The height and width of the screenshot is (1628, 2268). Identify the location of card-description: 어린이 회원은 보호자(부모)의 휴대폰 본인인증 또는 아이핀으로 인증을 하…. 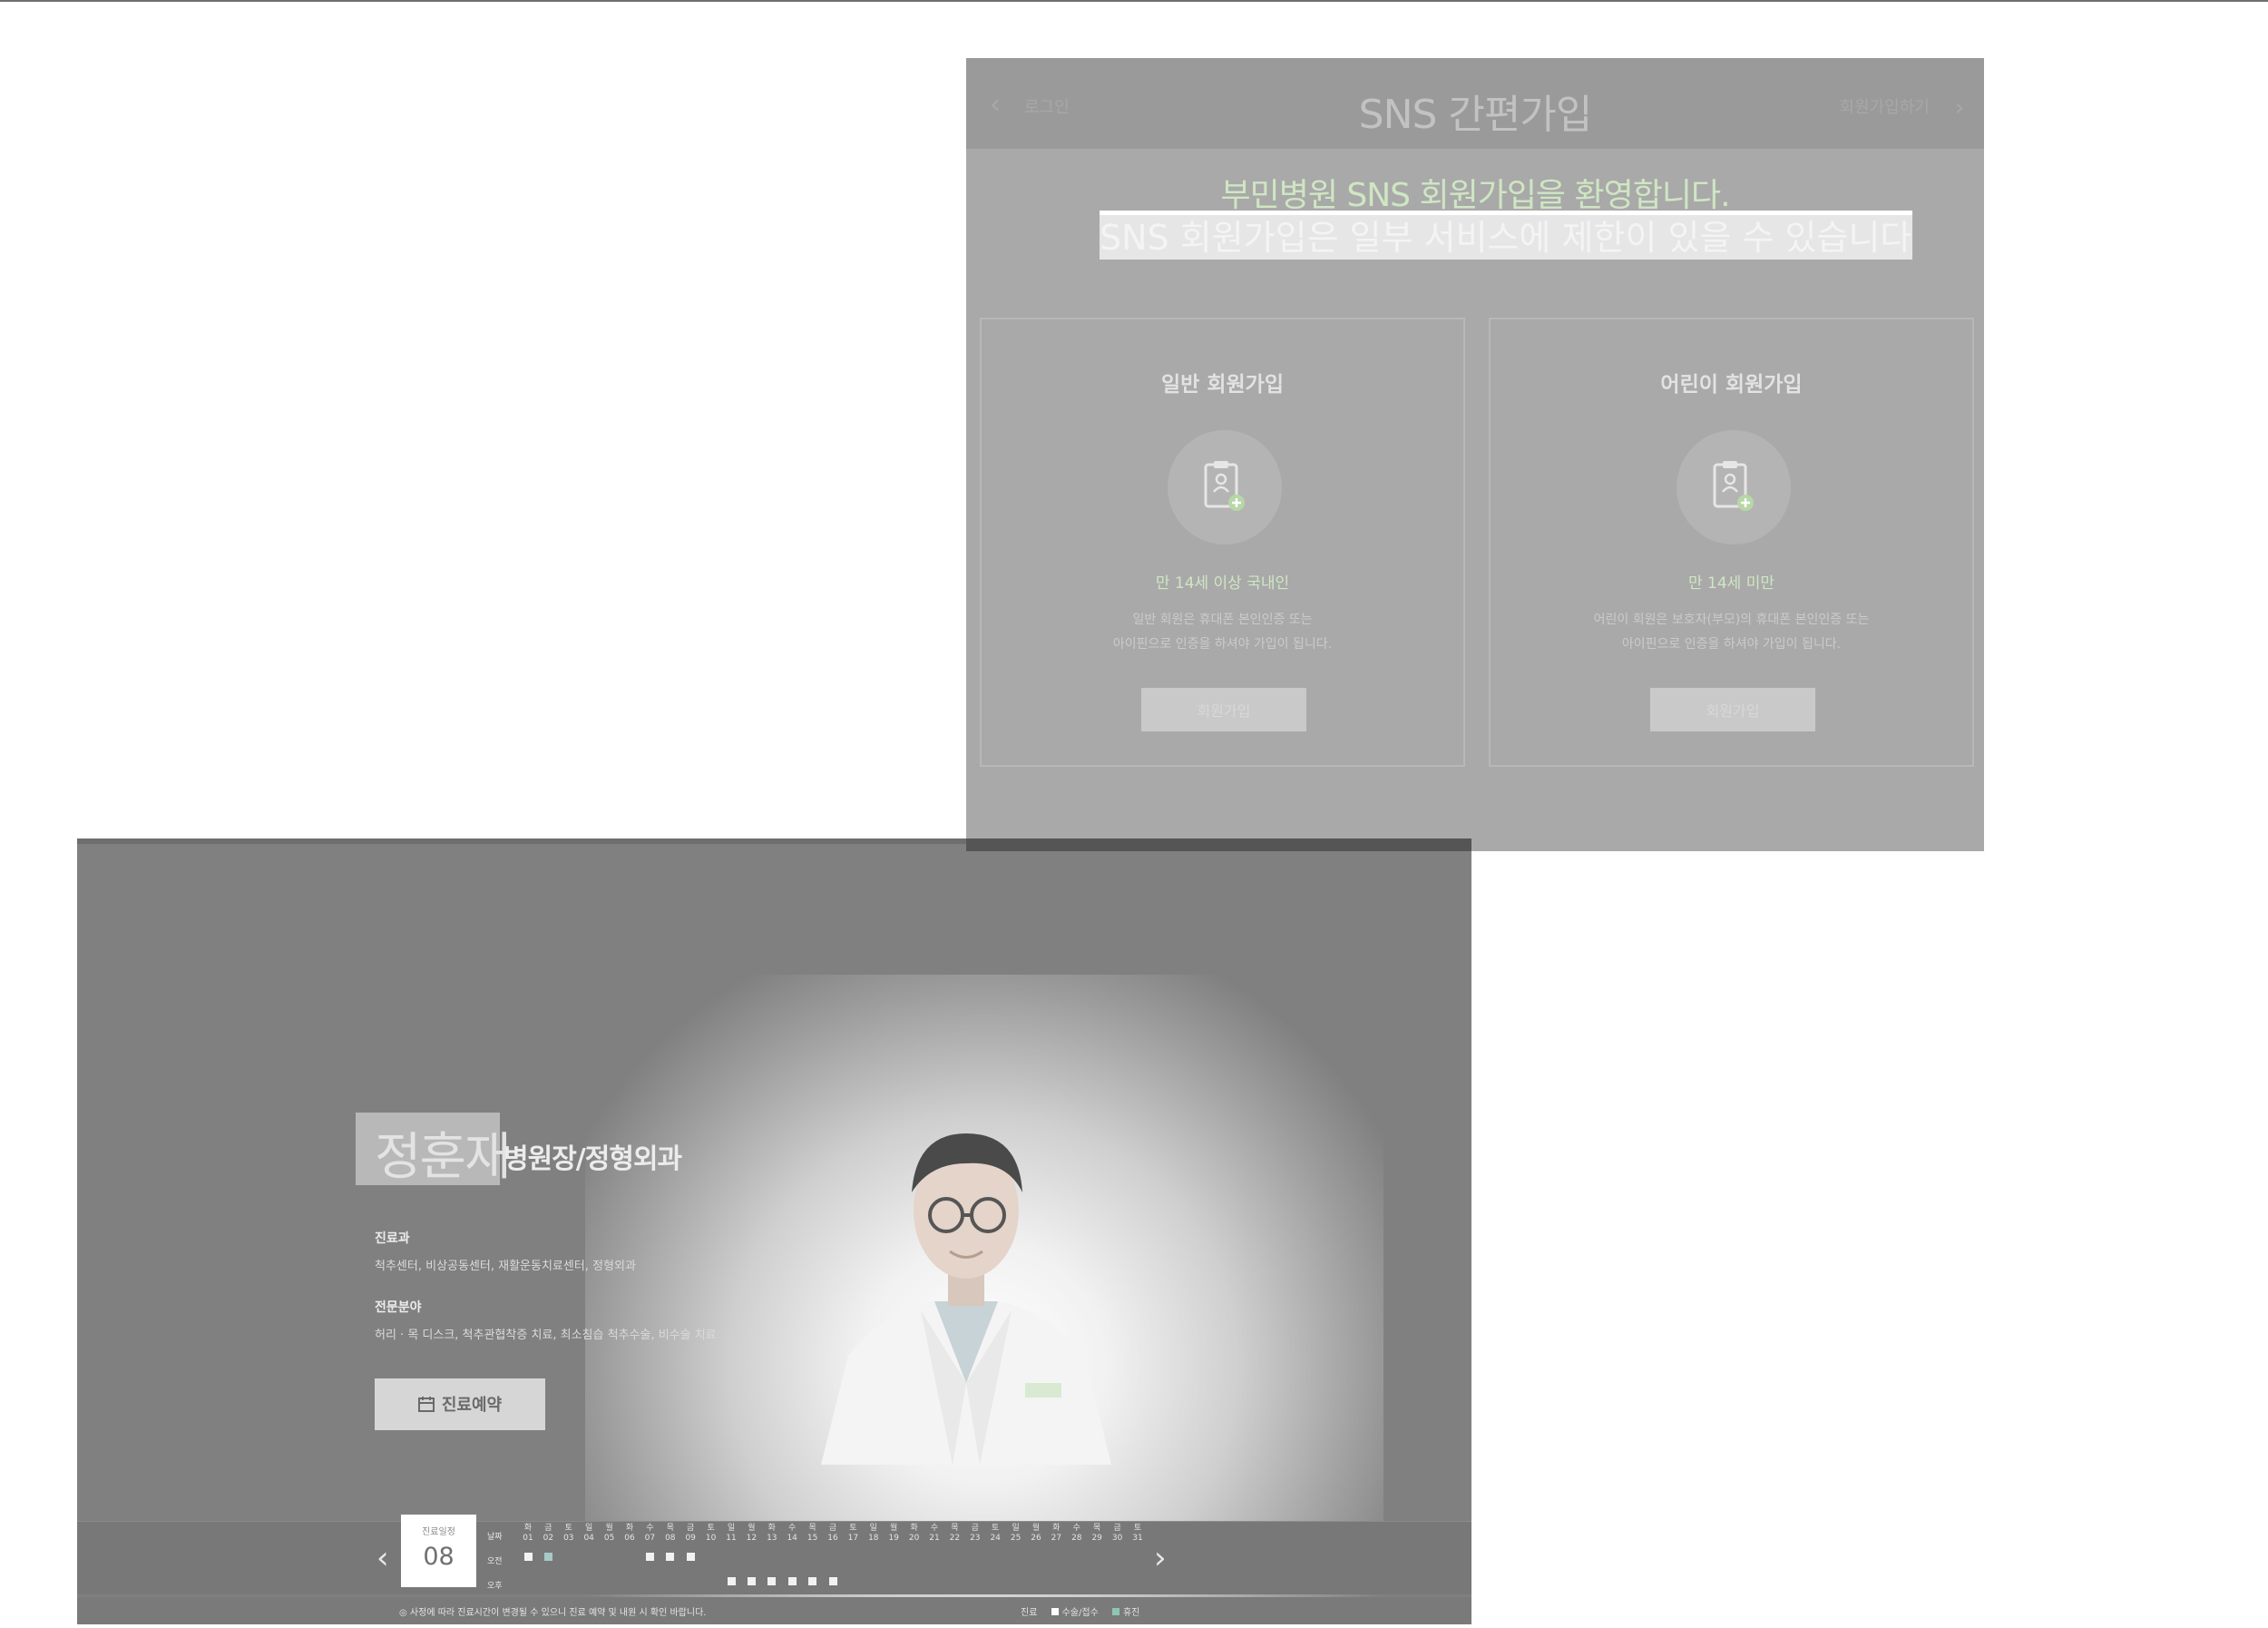
(1732, 632).